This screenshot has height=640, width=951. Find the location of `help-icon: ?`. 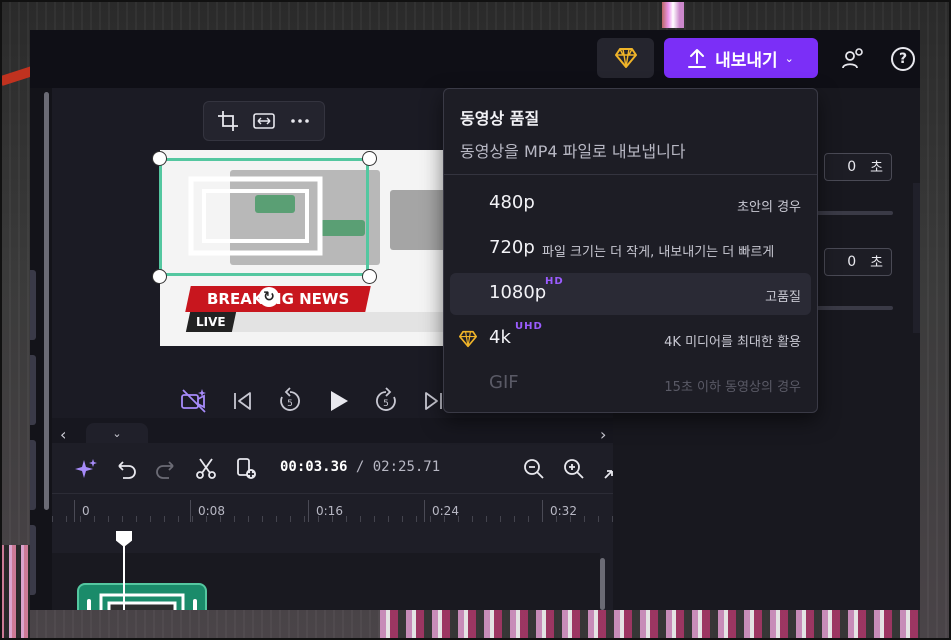

help-icon: ? is located at coordinates (903, 59).